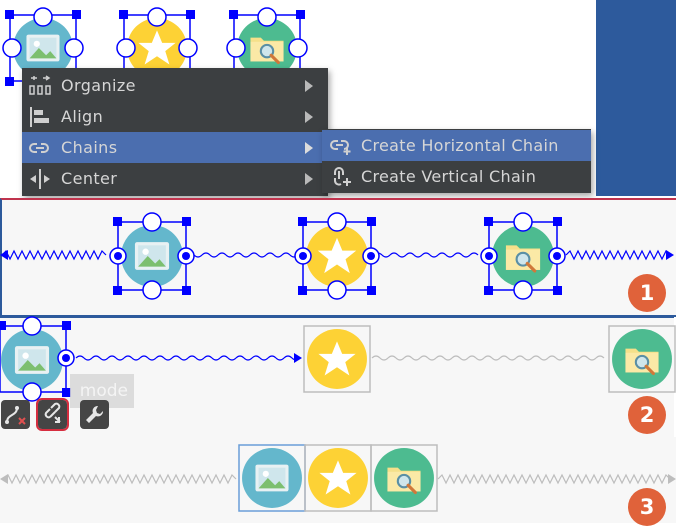 This screenshot has width=676, height=526. Describe the element at coordinates (341, 146) in the screenshot. I see `horizontal-chain-icon` at that location.